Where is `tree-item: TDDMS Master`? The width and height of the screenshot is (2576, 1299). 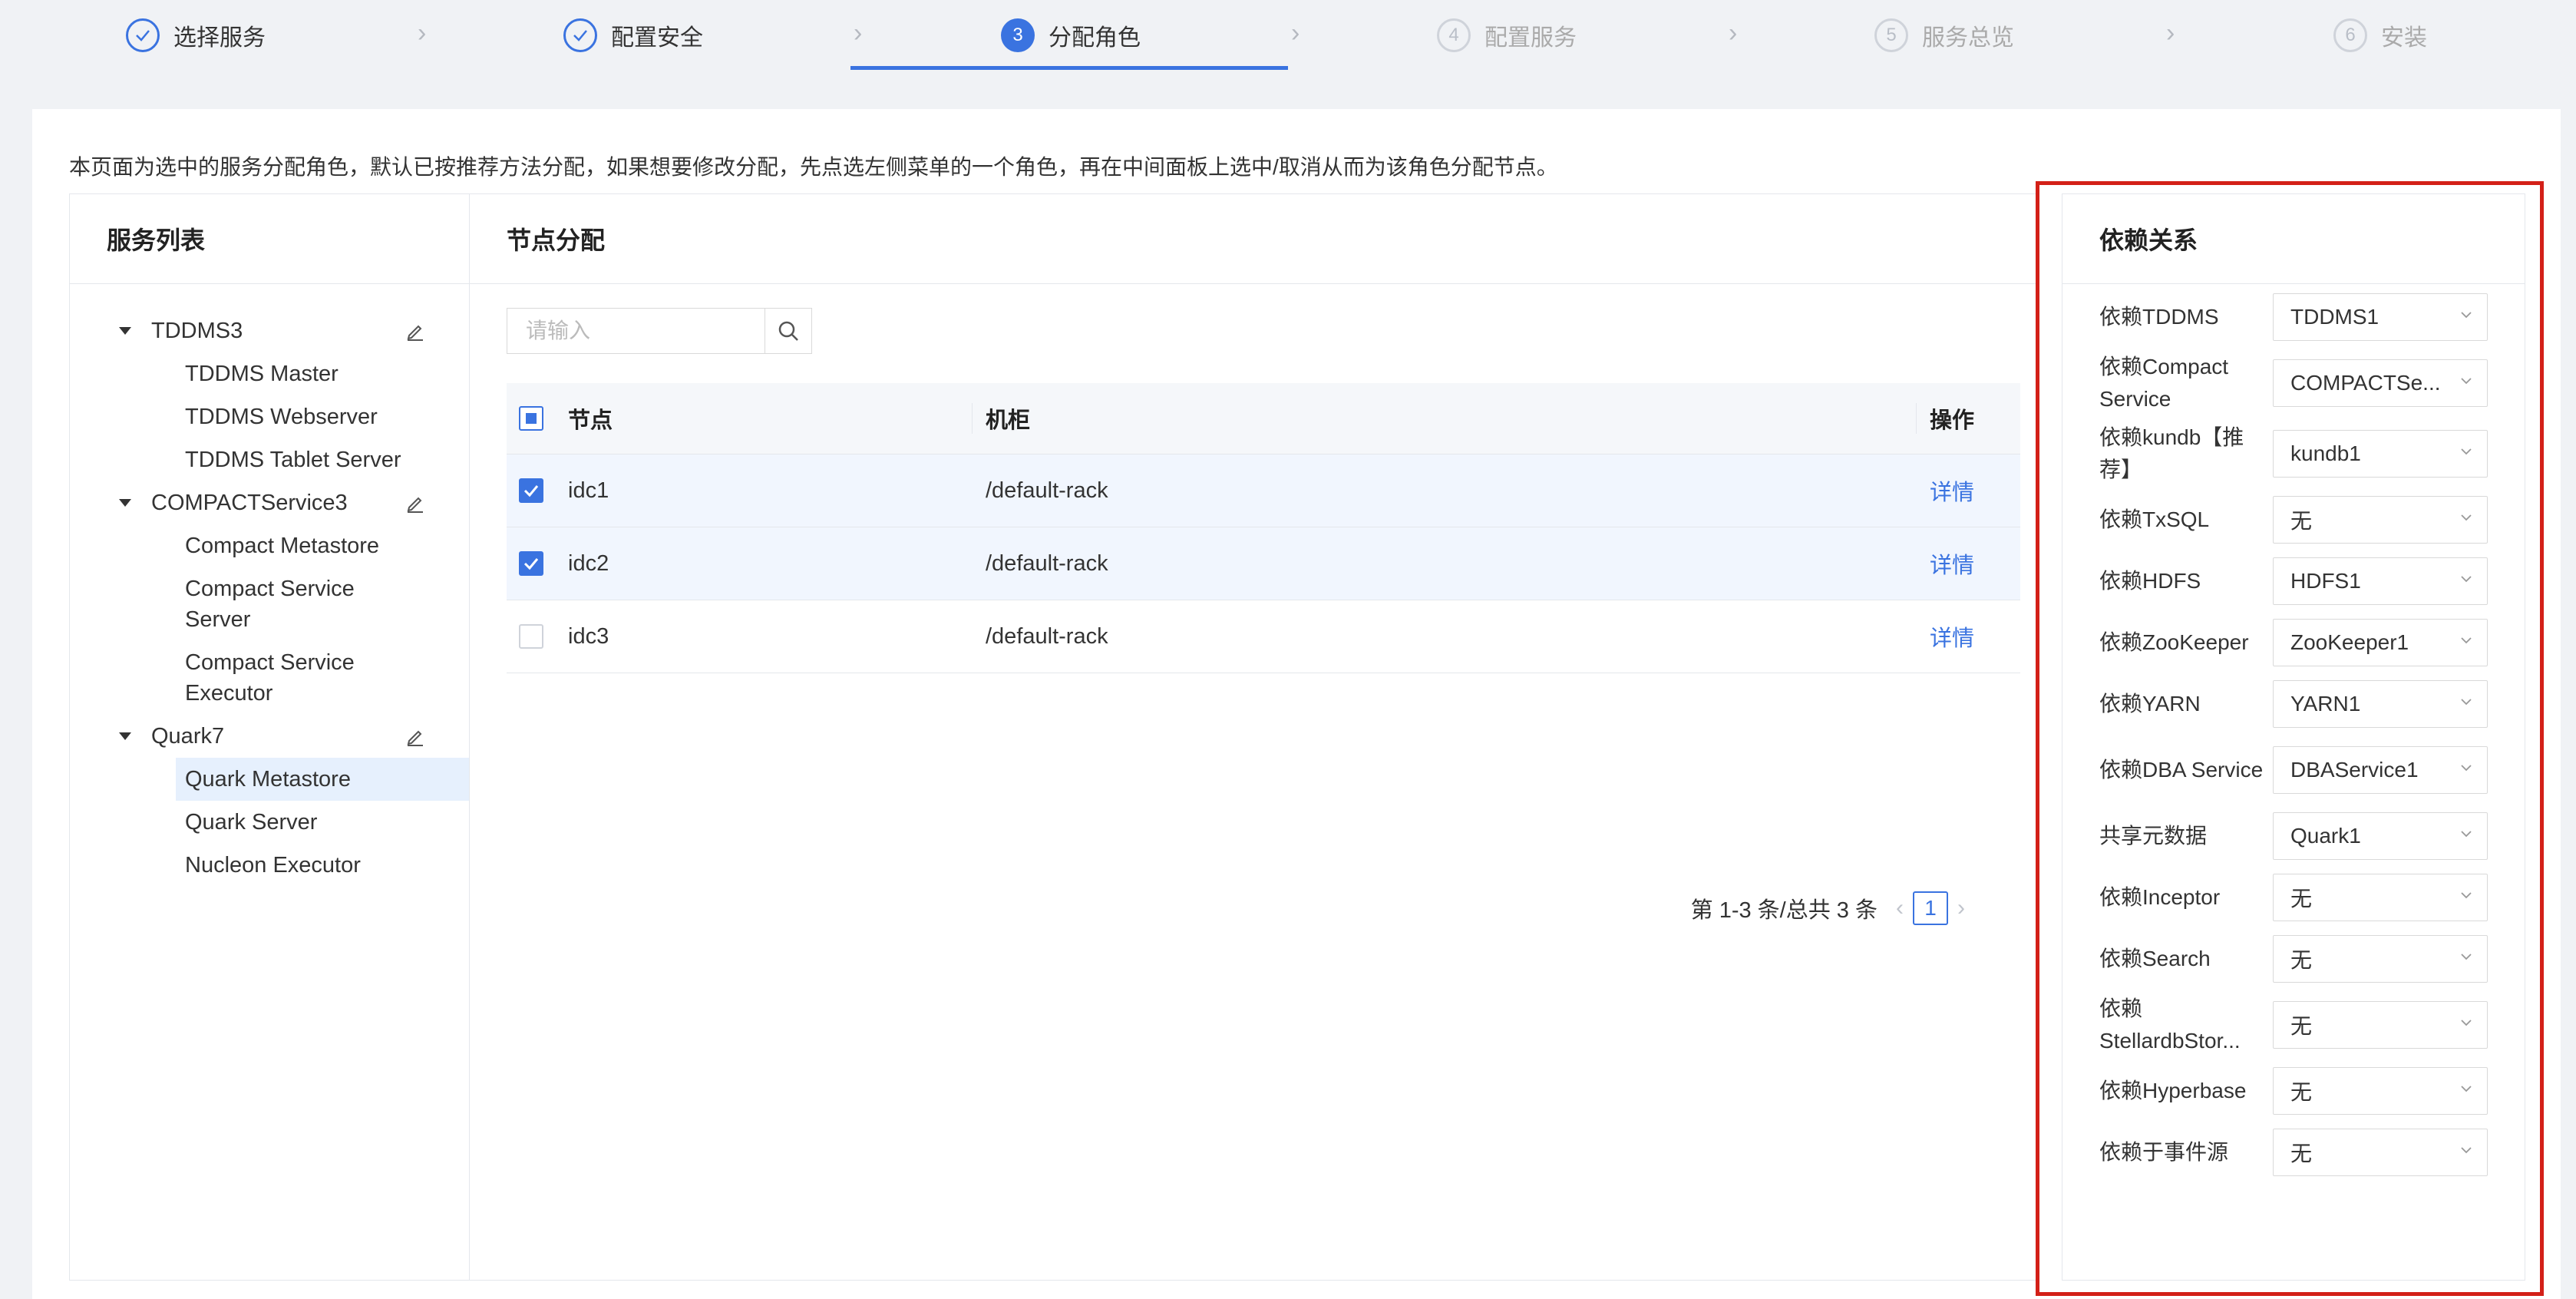
tree-item: TDDMS Master is located at coordinates (338, 373).